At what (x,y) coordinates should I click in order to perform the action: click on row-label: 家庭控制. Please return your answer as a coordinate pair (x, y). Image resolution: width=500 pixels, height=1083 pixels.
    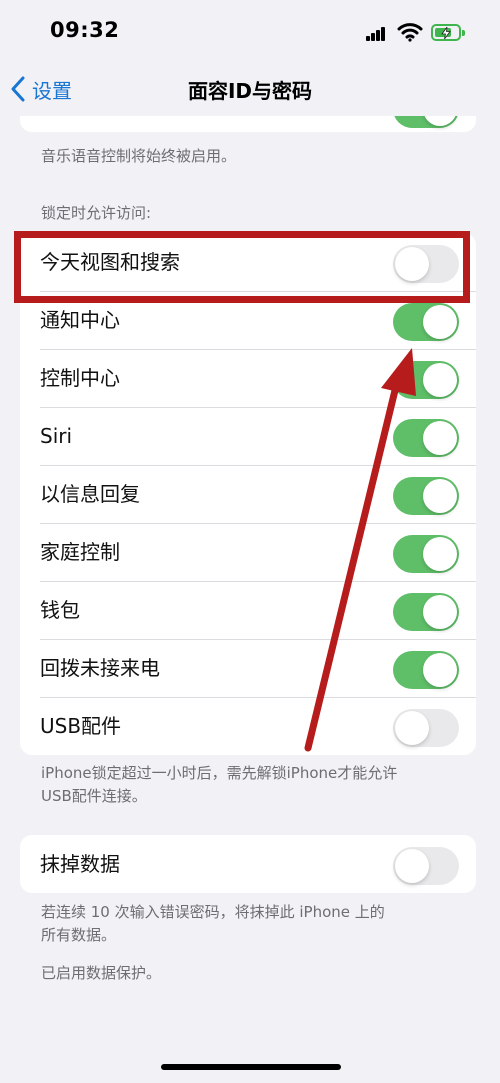
    Looking at the image, I should click on (80, 552).